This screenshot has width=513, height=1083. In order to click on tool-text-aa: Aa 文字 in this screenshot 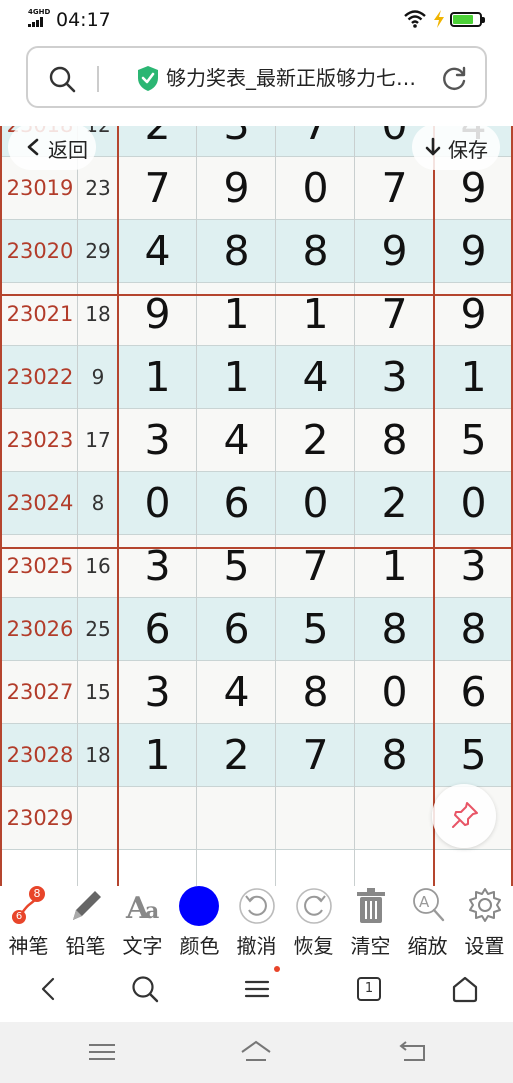, I will do `click(142, 922)`.